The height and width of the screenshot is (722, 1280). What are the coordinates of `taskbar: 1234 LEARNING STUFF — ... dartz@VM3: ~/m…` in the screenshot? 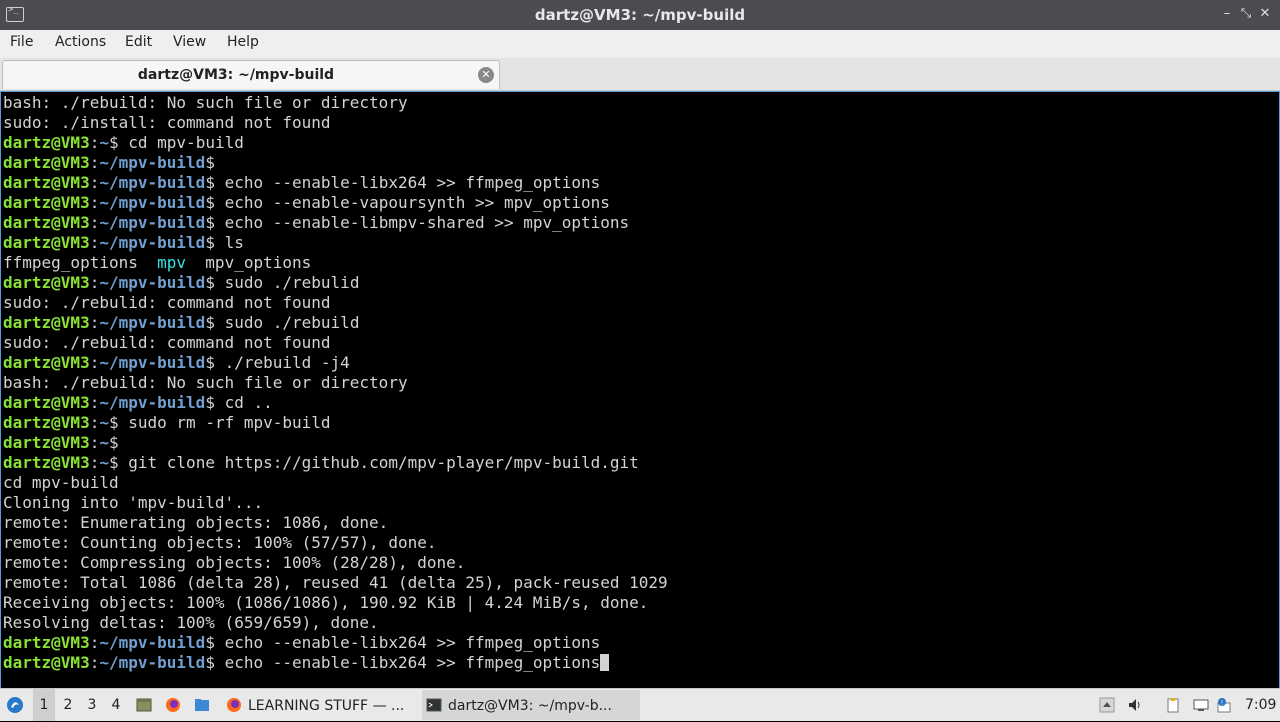 It's located at (640, 704).